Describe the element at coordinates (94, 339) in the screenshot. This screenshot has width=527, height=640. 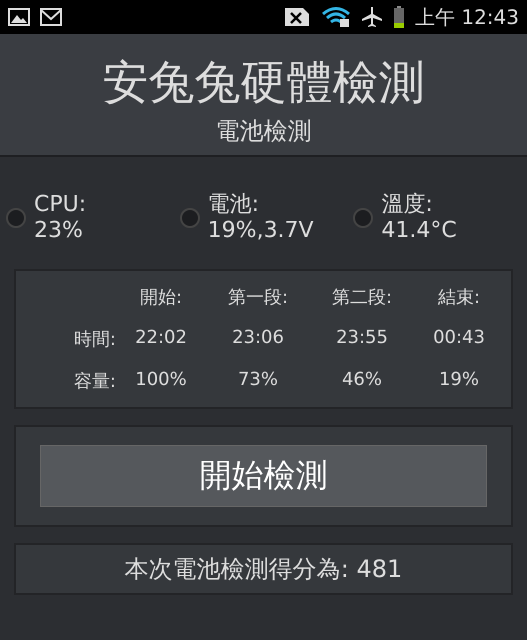
I see `row-label: 時間:` at that location.